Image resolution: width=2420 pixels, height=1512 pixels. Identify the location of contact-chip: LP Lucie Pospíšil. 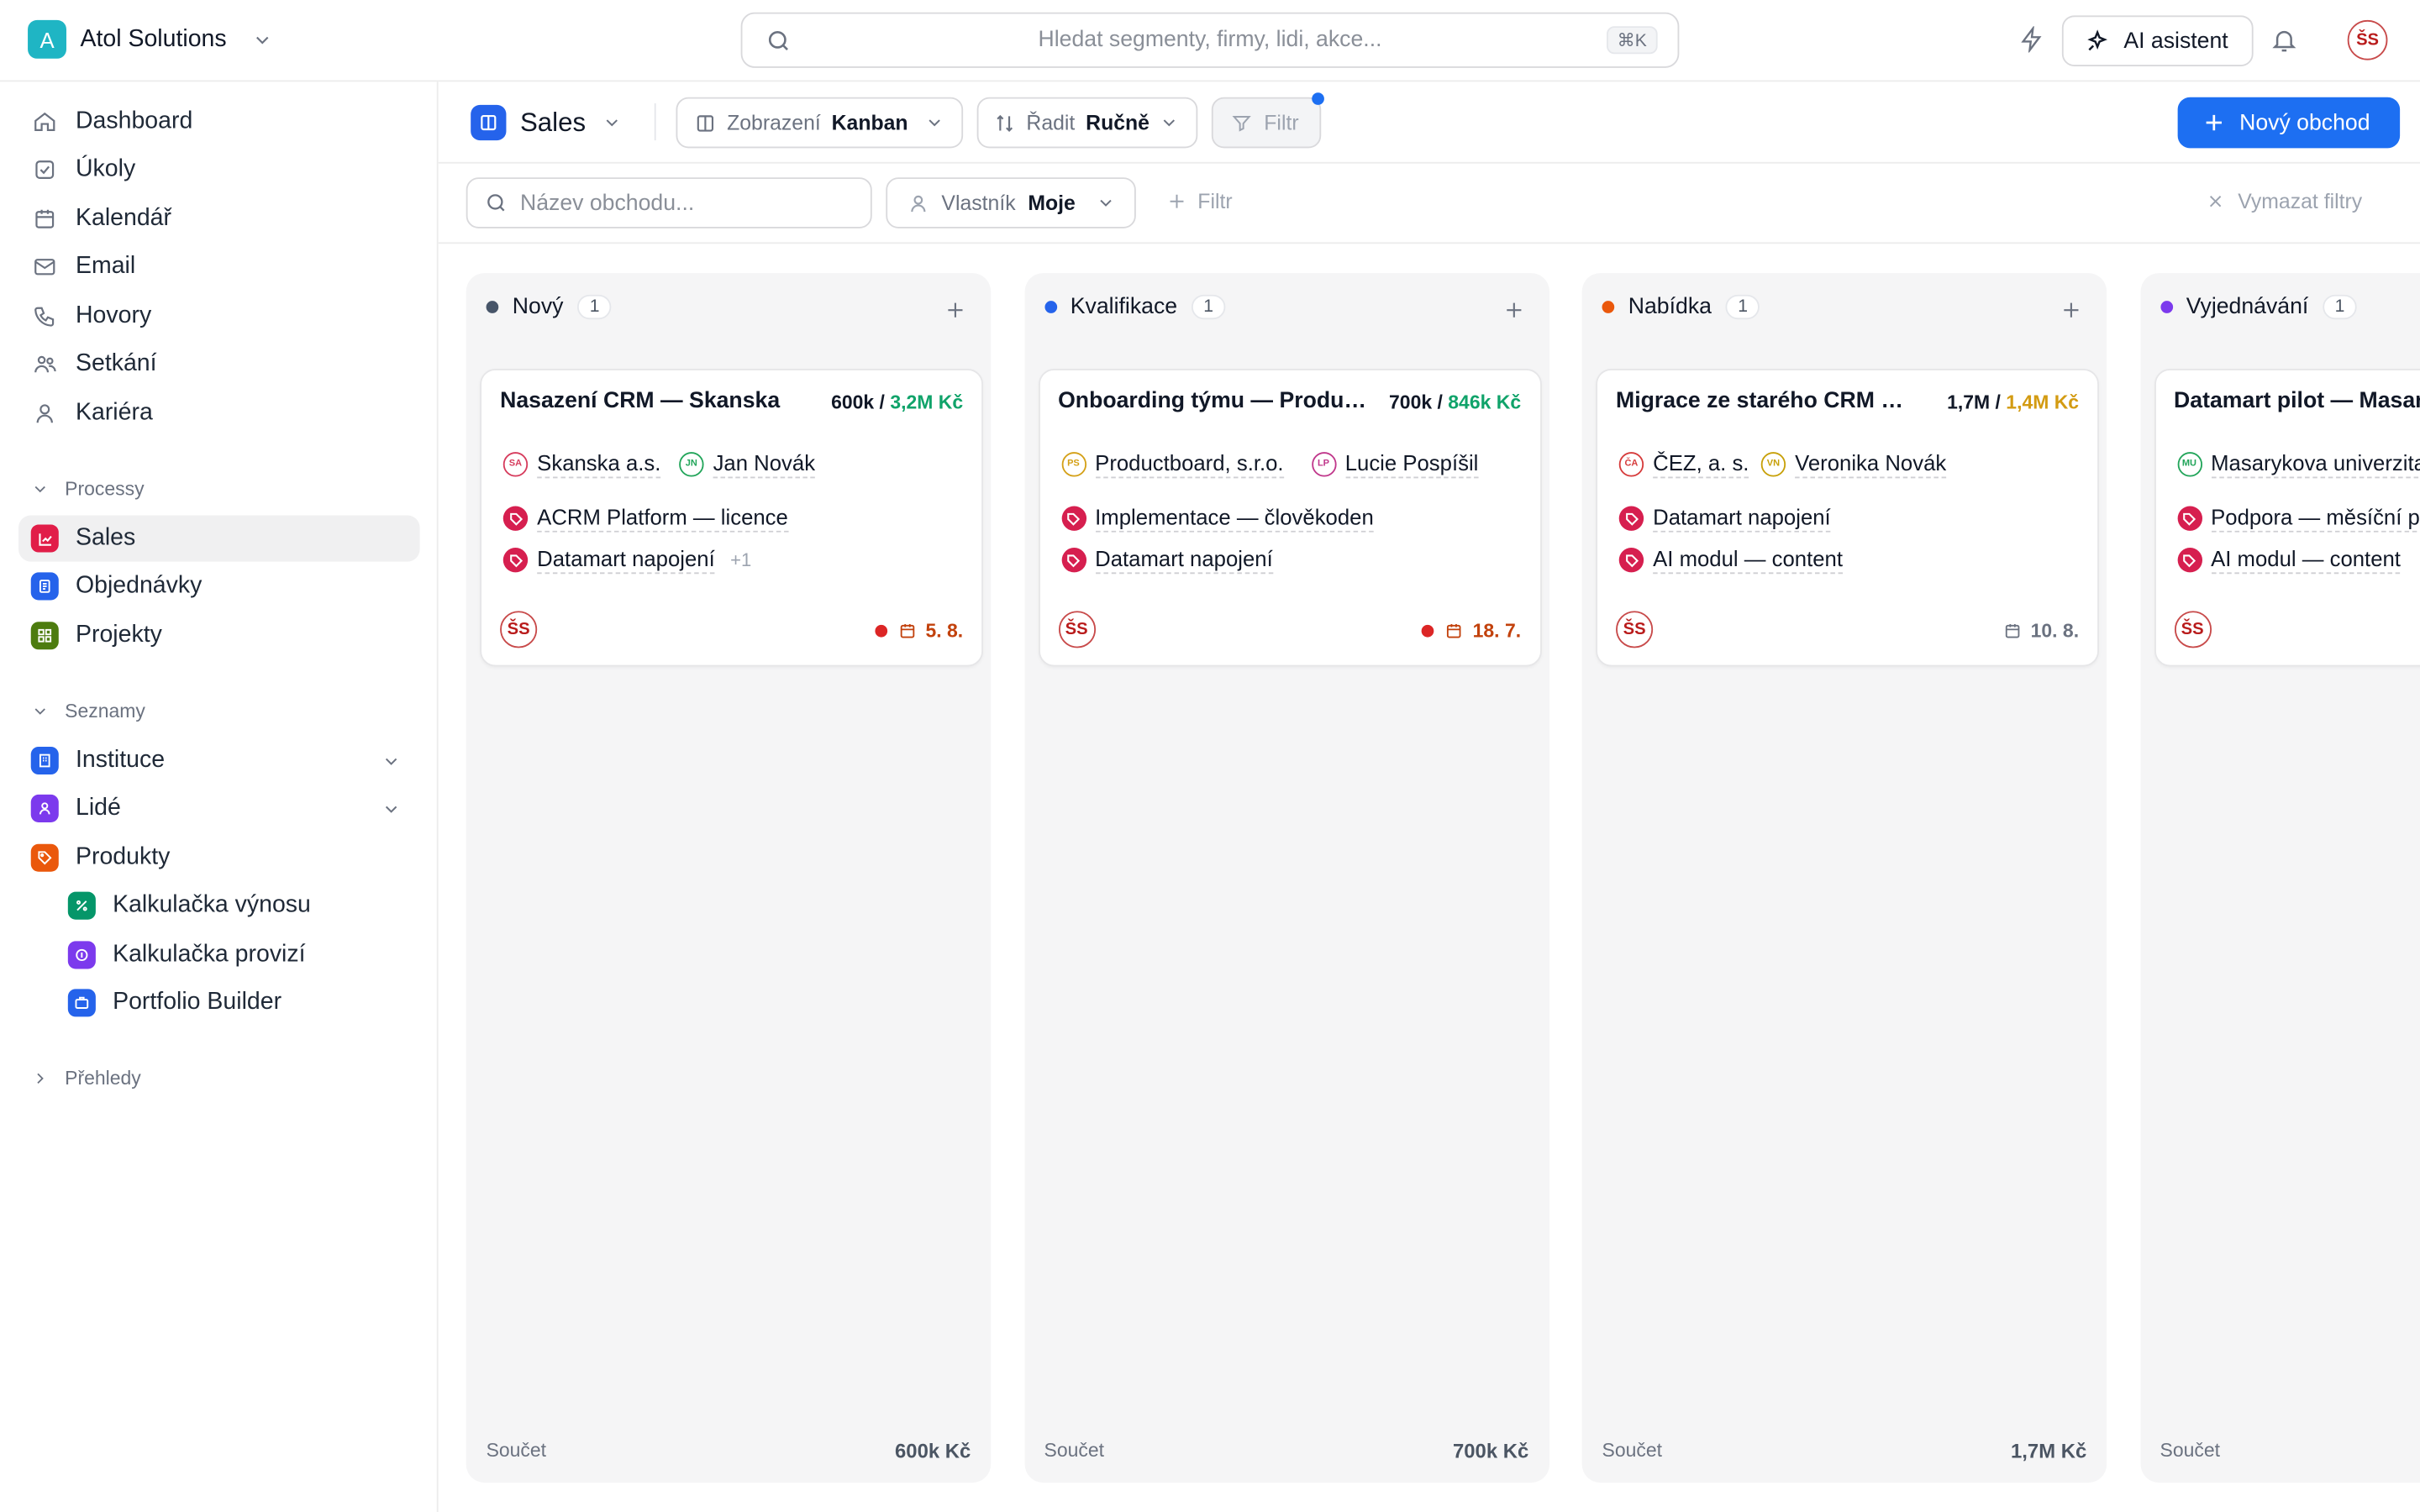
(1395, 464).